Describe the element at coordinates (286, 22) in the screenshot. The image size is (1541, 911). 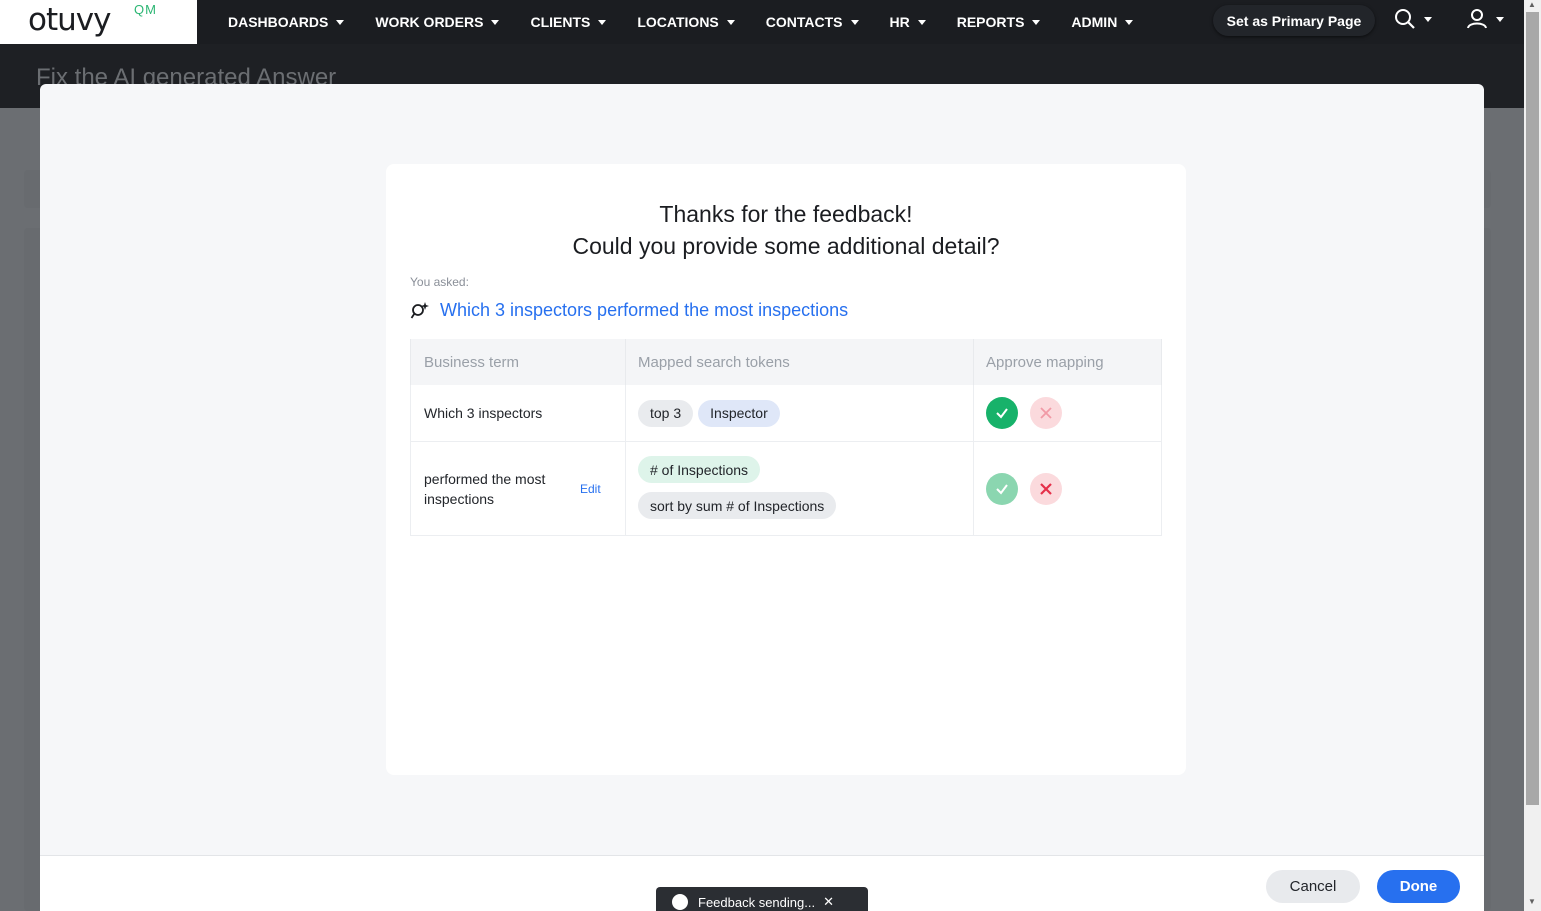
I see `nav-item-dashboards: DASHBOARDS` at that location.